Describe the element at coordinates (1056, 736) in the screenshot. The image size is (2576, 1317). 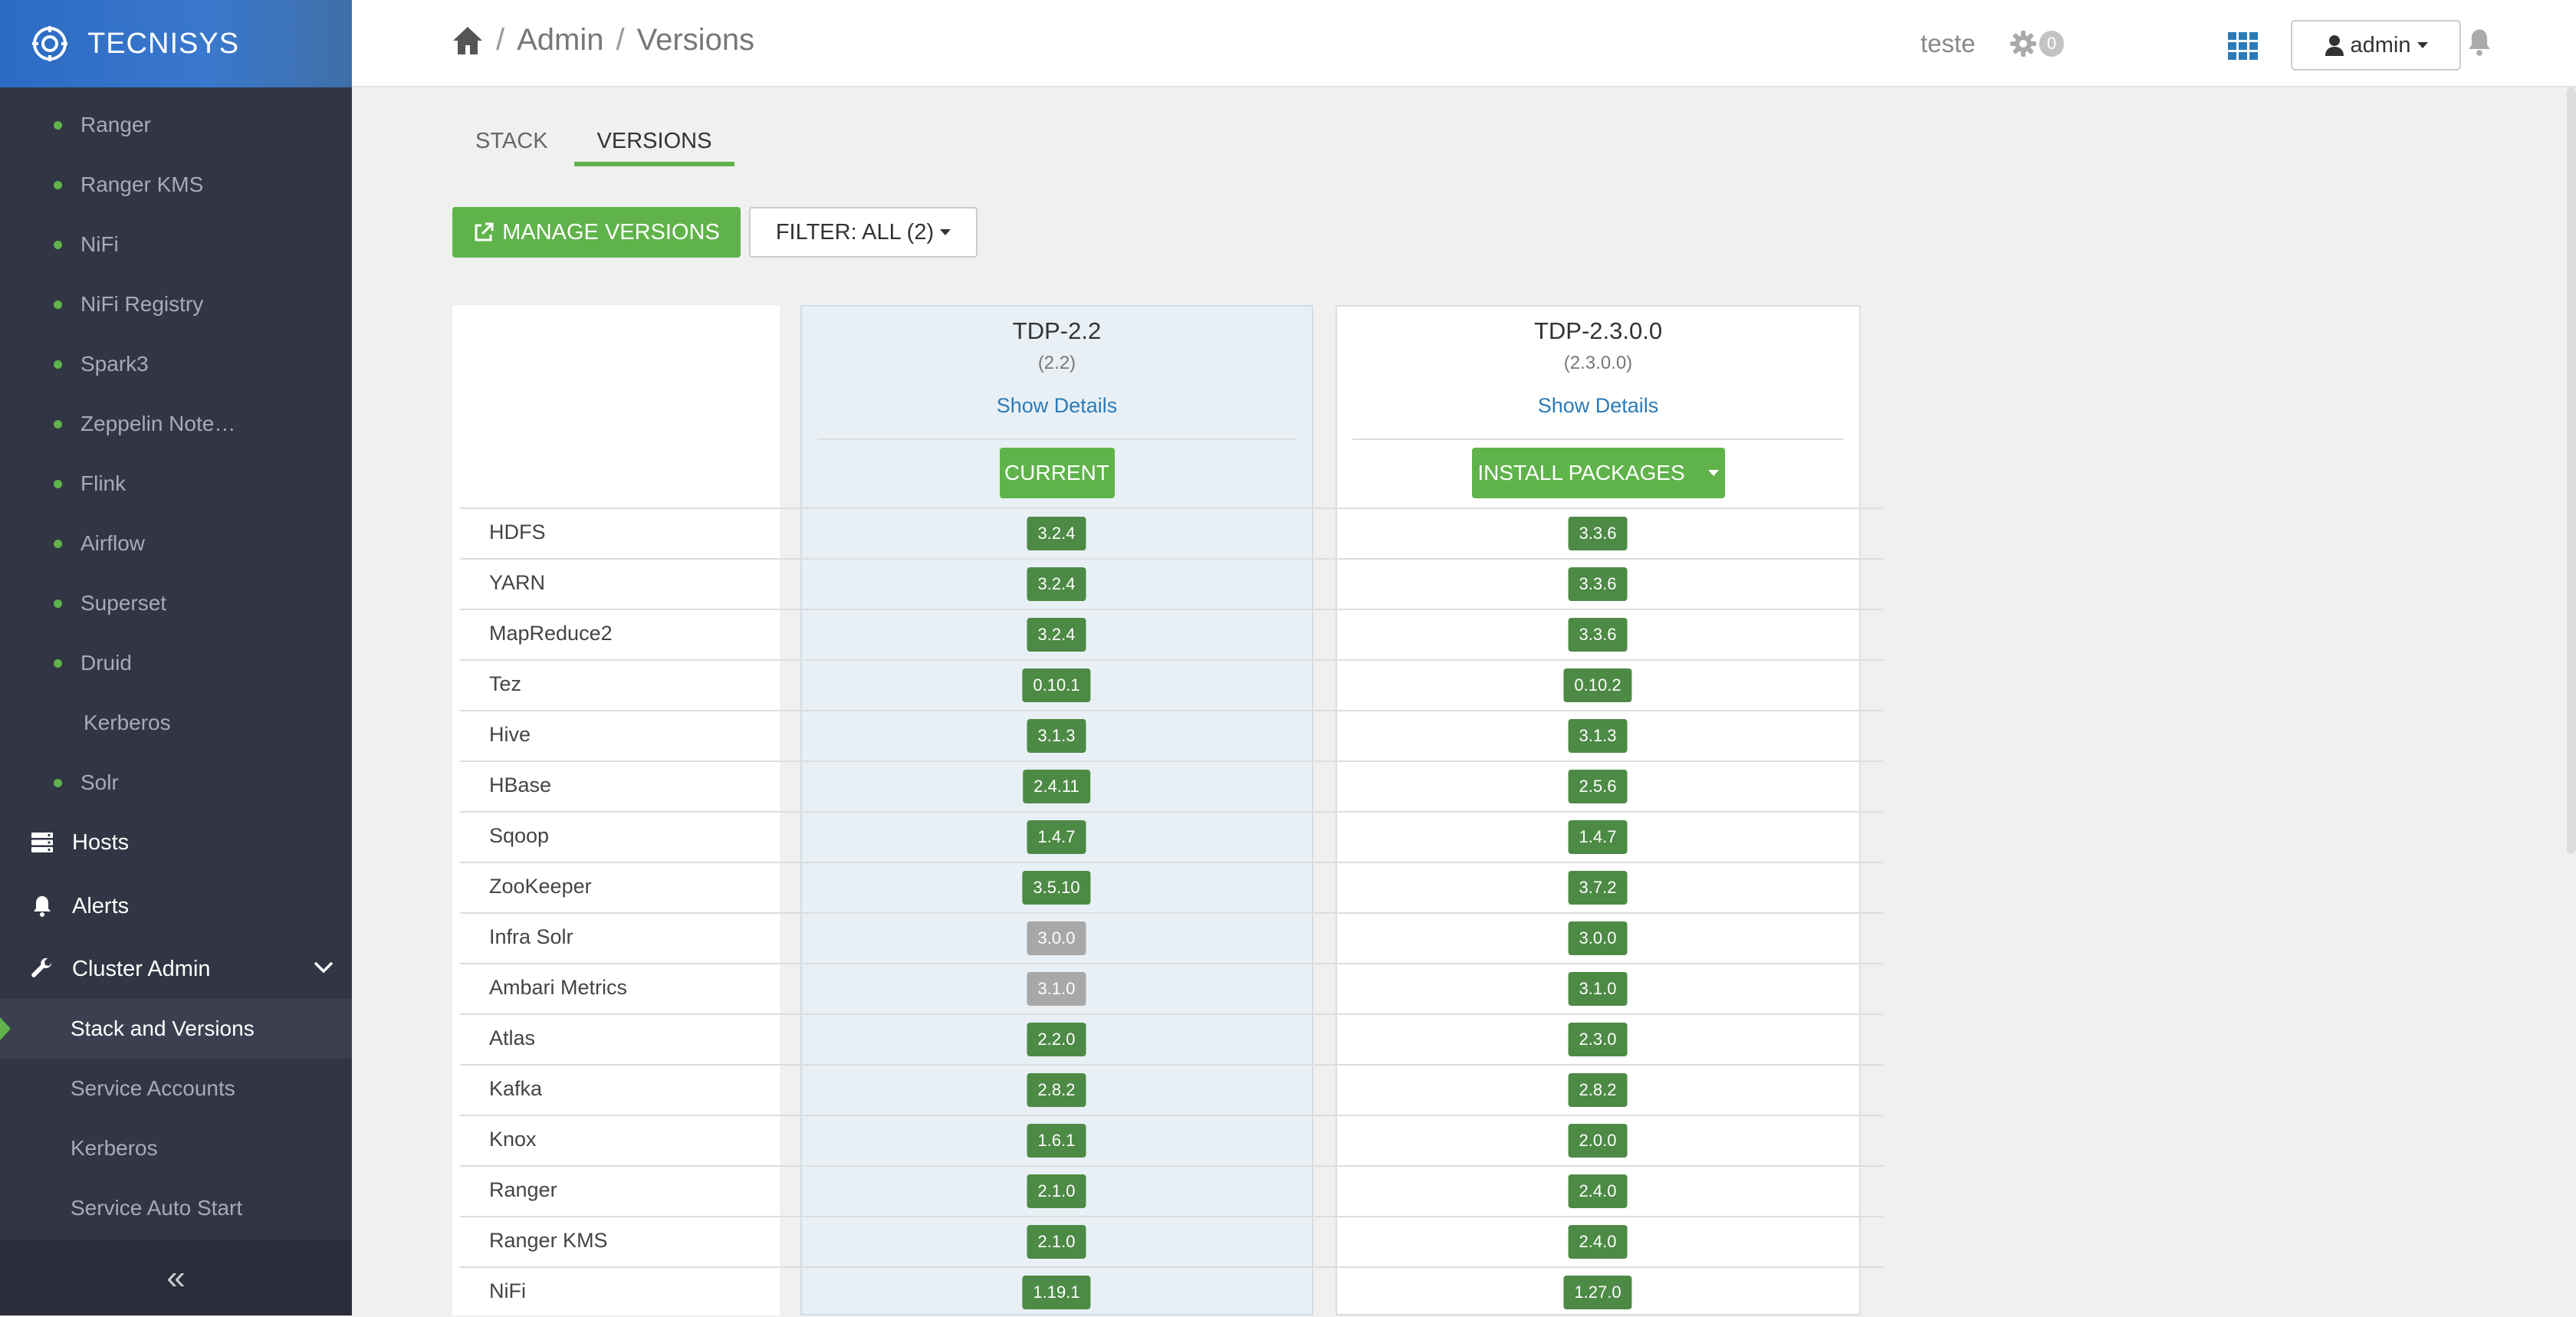
I see `version-badge-current: 3.1.3` at that location.